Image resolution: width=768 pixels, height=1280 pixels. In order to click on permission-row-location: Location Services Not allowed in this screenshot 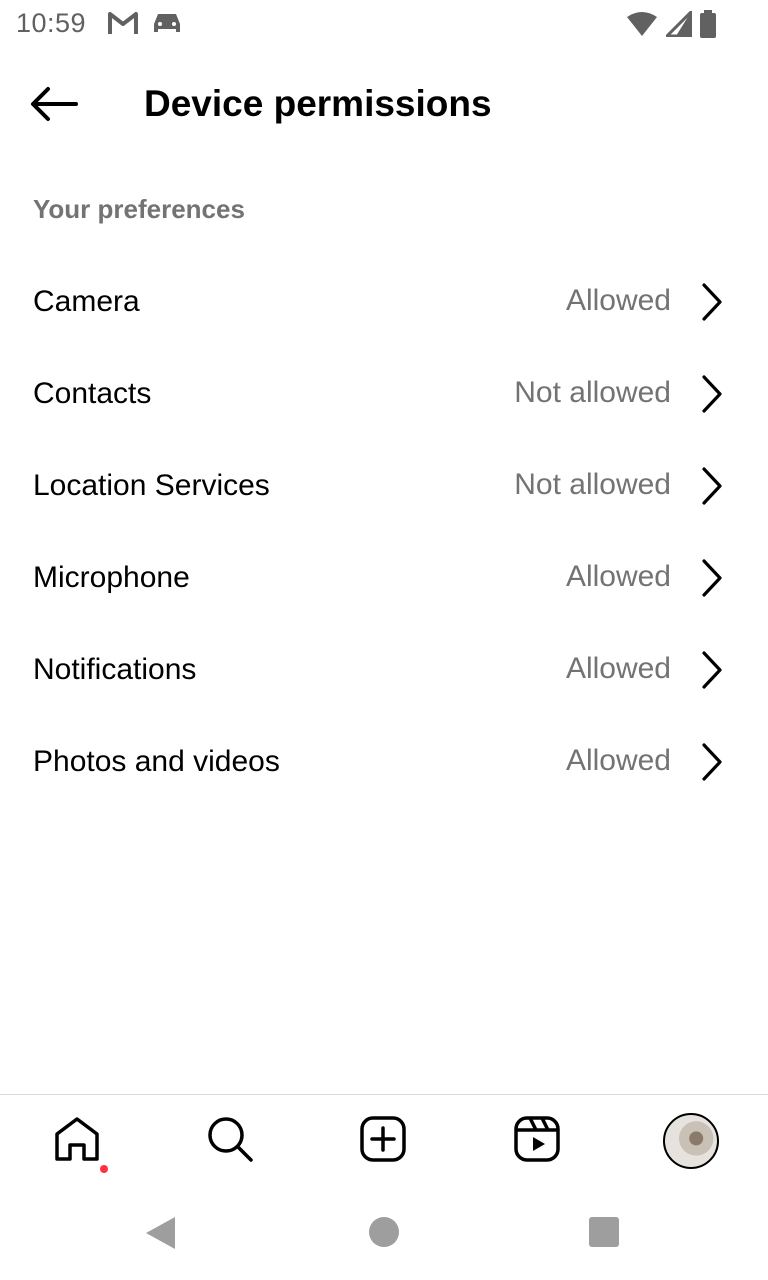, I will do `click(384, 486)`.